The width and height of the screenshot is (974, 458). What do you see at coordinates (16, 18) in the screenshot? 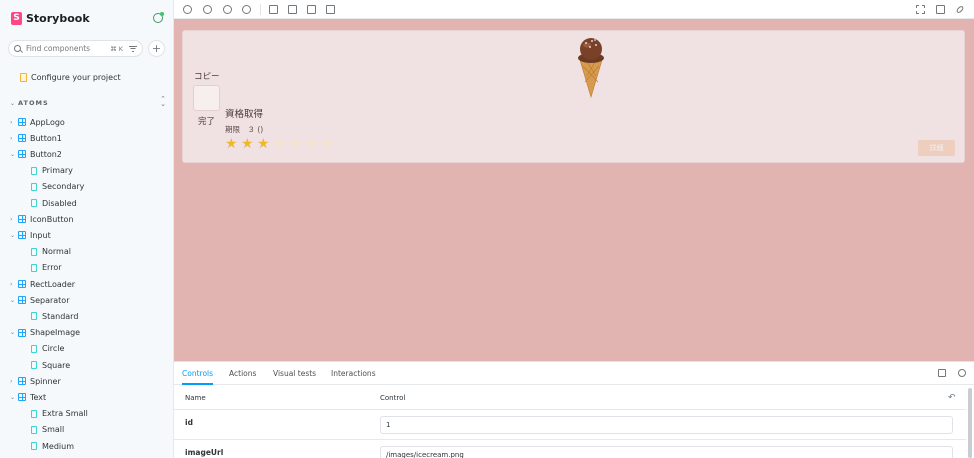
I see `storybook-logo-icon: S` at bounding box center [16, 18].